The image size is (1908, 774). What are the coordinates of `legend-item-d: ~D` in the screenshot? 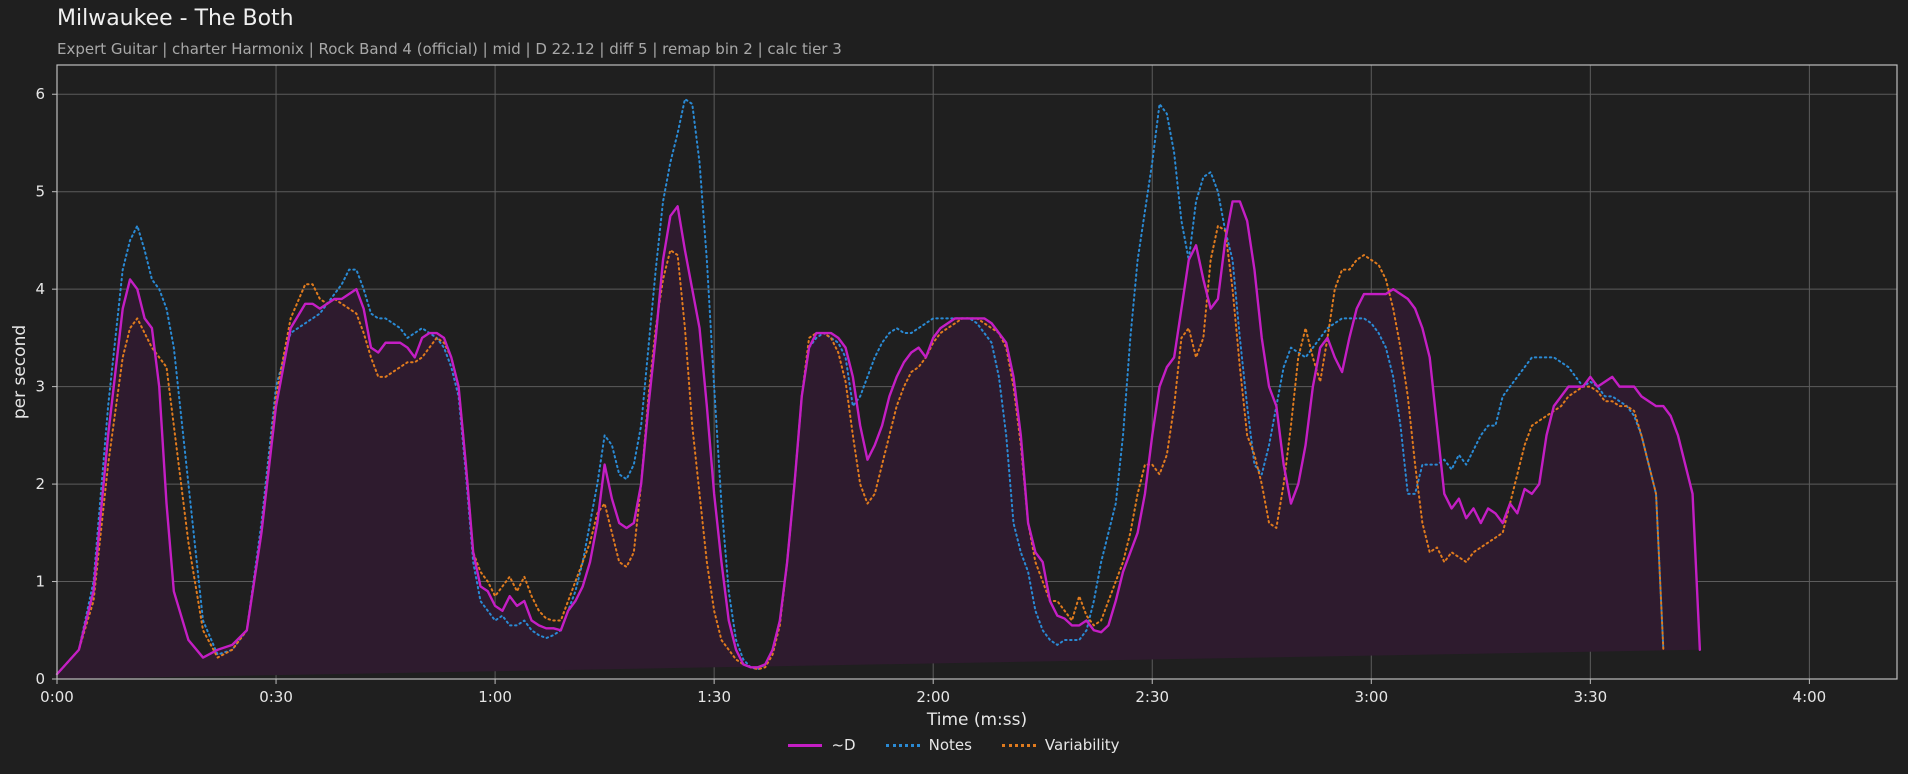 It's located at (822, 745).